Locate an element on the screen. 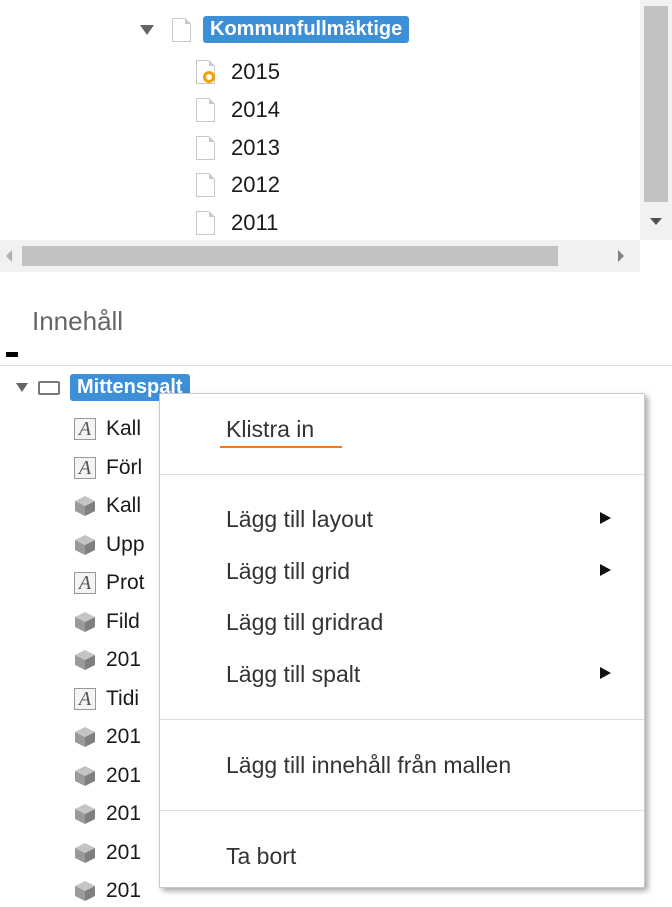 This screenshot has height=907, width=672. section-title: Innehåll is located at coordinates (78, 321).